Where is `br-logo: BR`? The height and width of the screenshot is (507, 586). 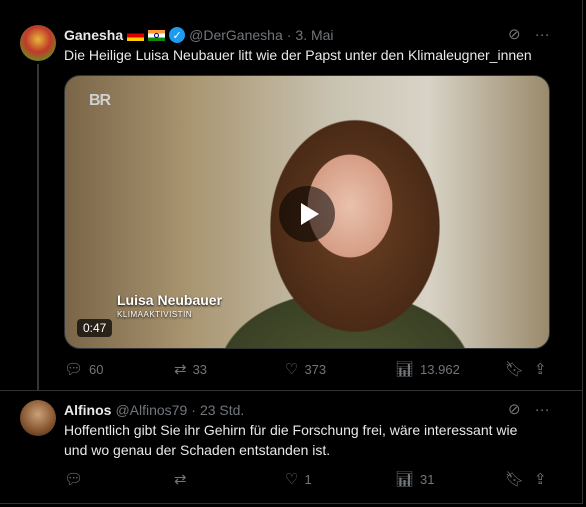 br-logo: BR is located at coordinates (100, 100).